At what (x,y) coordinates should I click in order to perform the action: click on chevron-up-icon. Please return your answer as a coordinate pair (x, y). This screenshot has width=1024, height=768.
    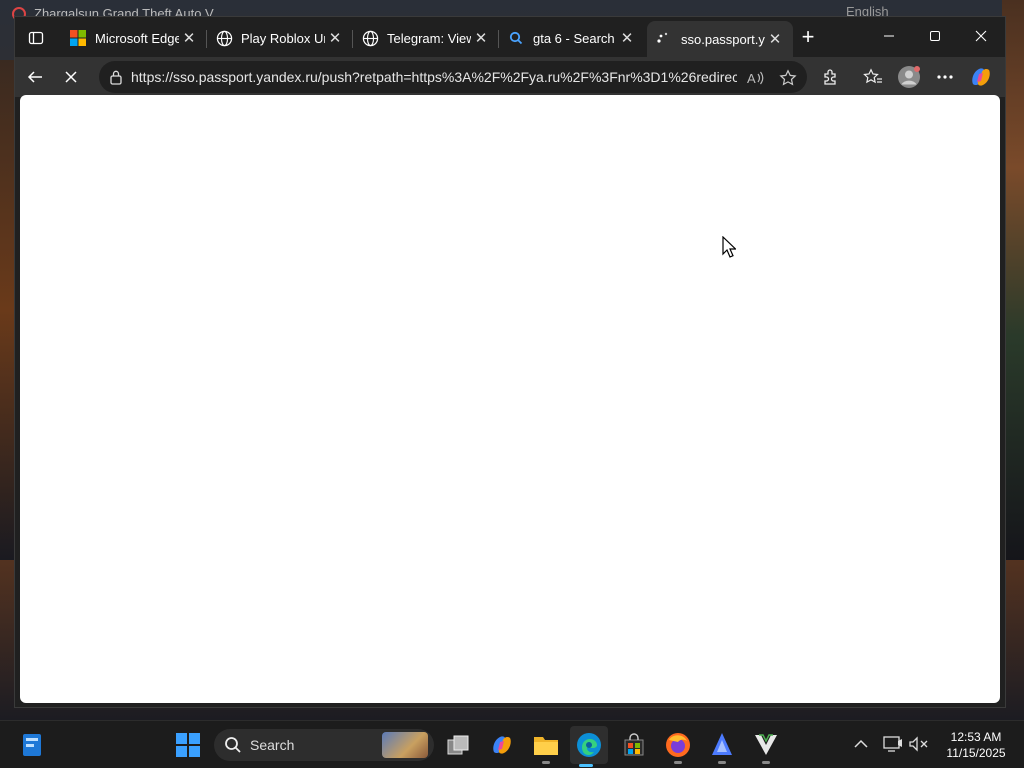
    Looking at the image, I should click on (861, 743).